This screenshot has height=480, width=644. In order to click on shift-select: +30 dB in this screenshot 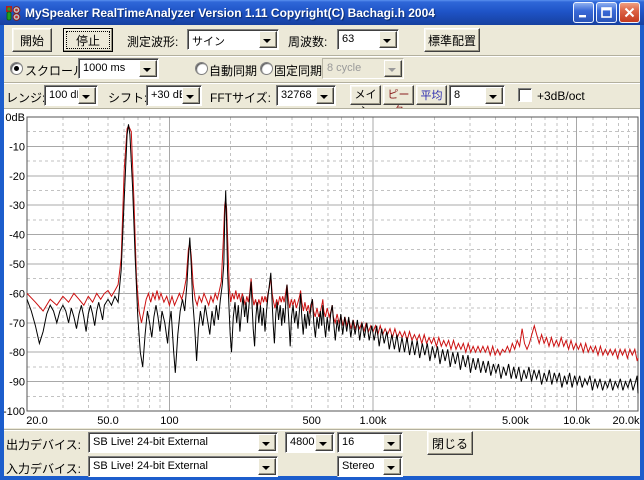, I will do `click(174, 95)`.